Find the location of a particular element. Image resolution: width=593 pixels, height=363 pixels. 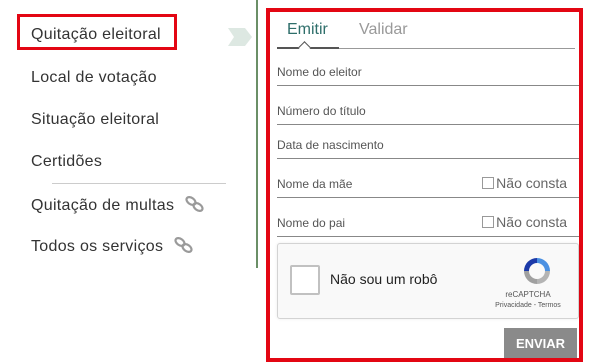

field-label: Data de nascimento is located at coordinates (330, 145).